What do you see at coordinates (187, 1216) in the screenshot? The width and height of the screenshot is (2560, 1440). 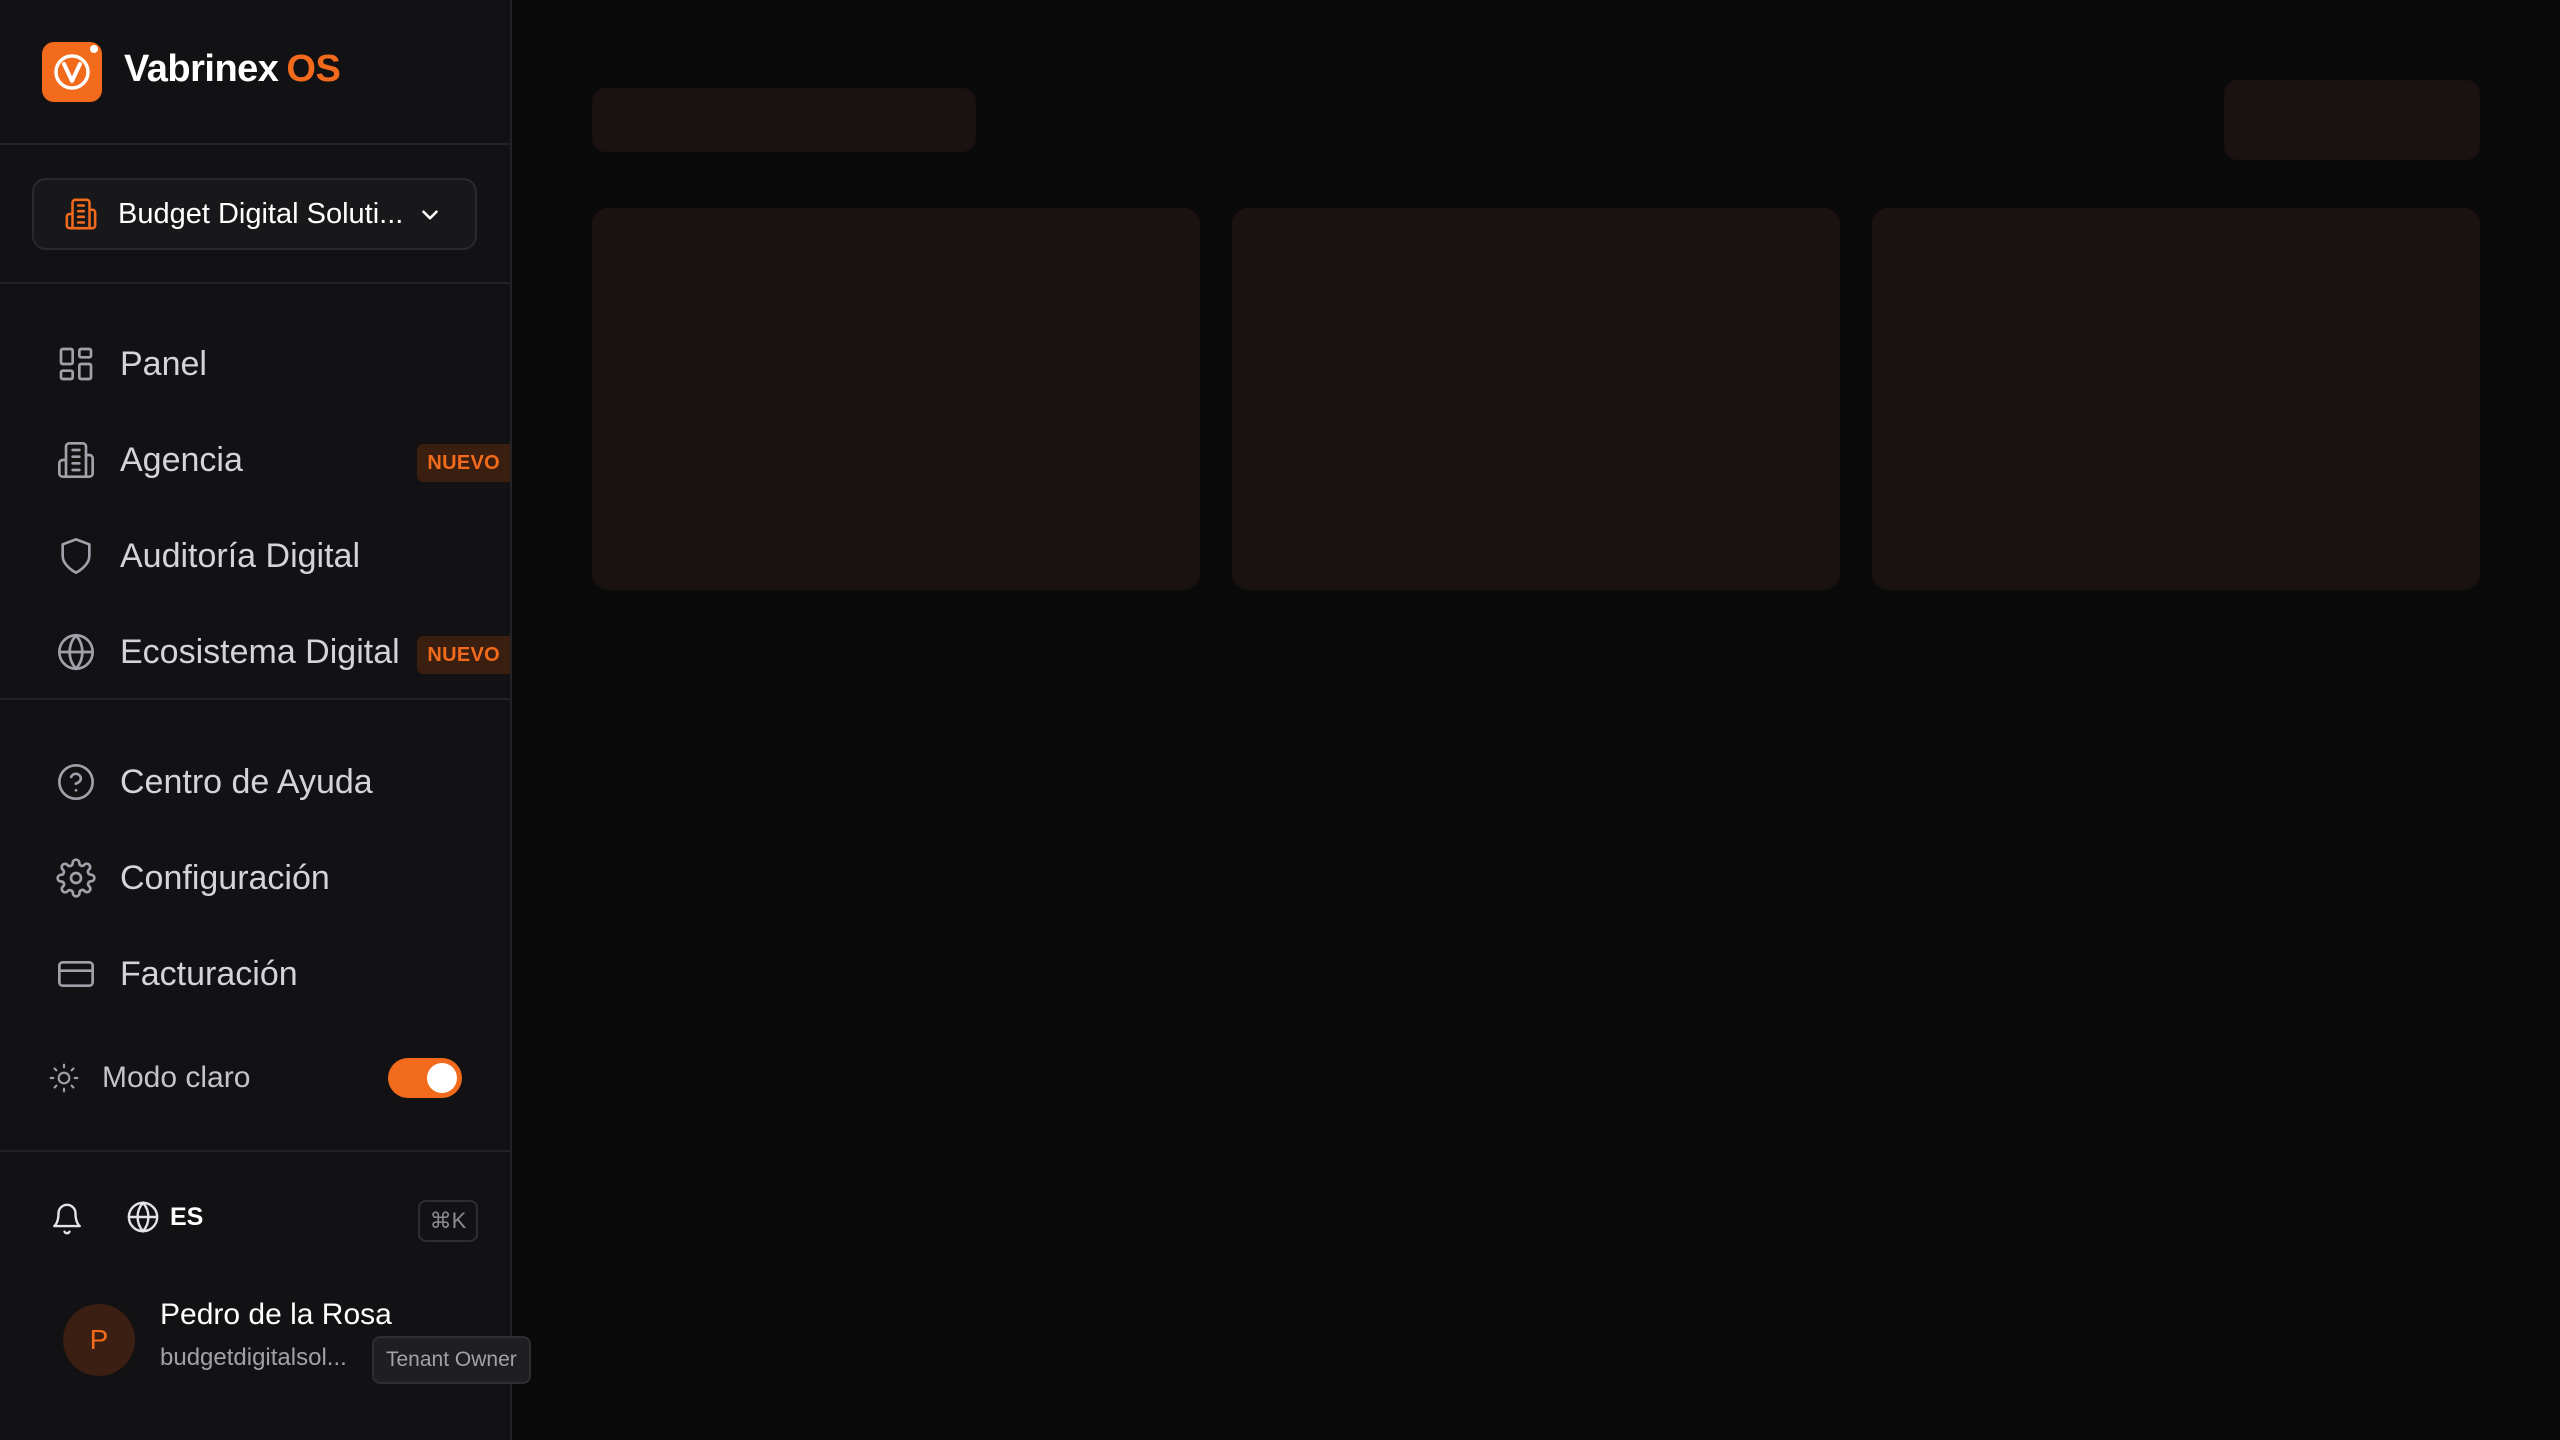 I see `language-code: ES` at bounding box center [187, 1216].